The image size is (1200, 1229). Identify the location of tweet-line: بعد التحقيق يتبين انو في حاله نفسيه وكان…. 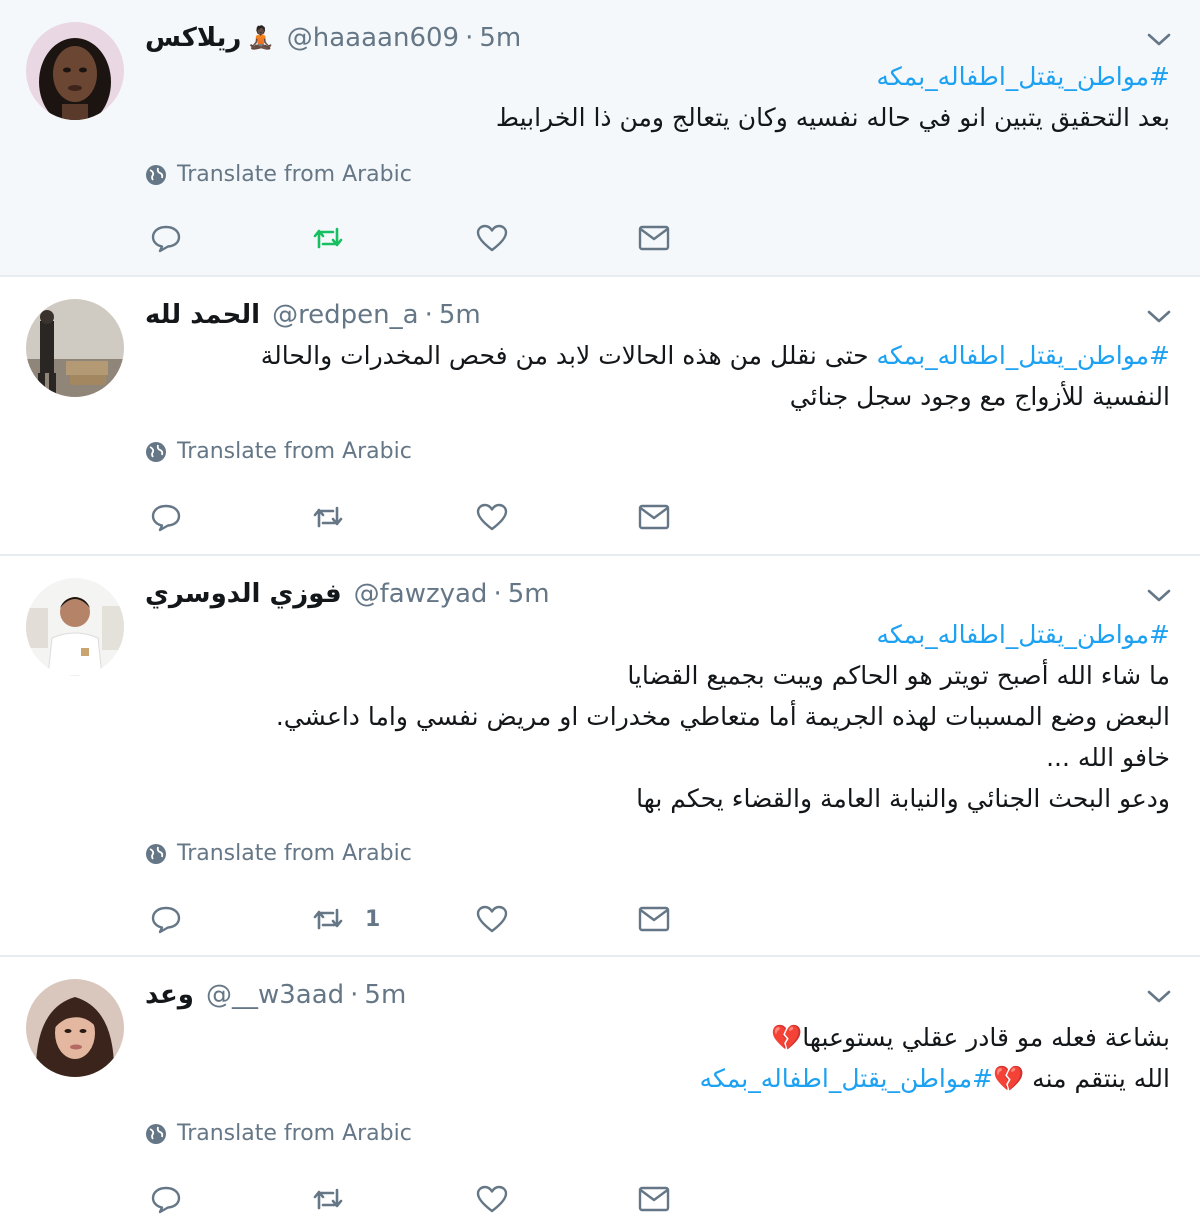
(832, 117).